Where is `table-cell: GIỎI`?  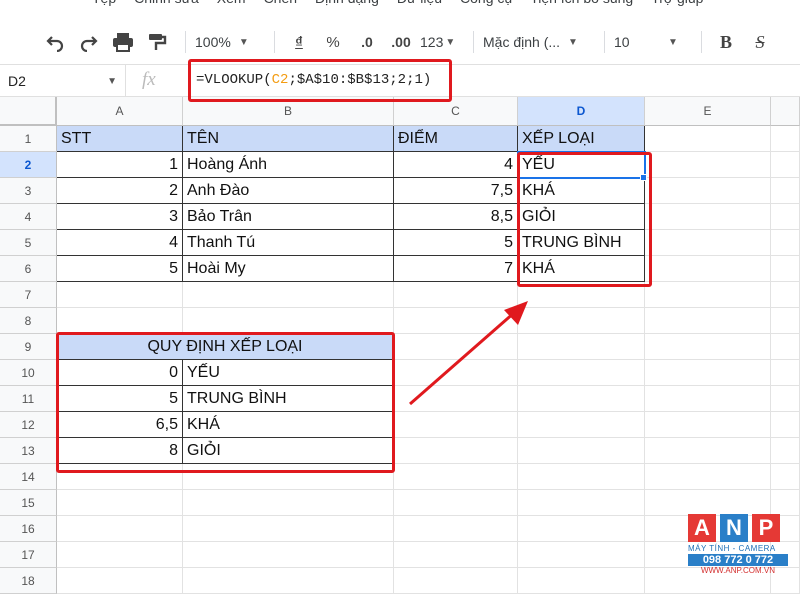 table-cell: GIỎI is located at coordinates (581, 217).